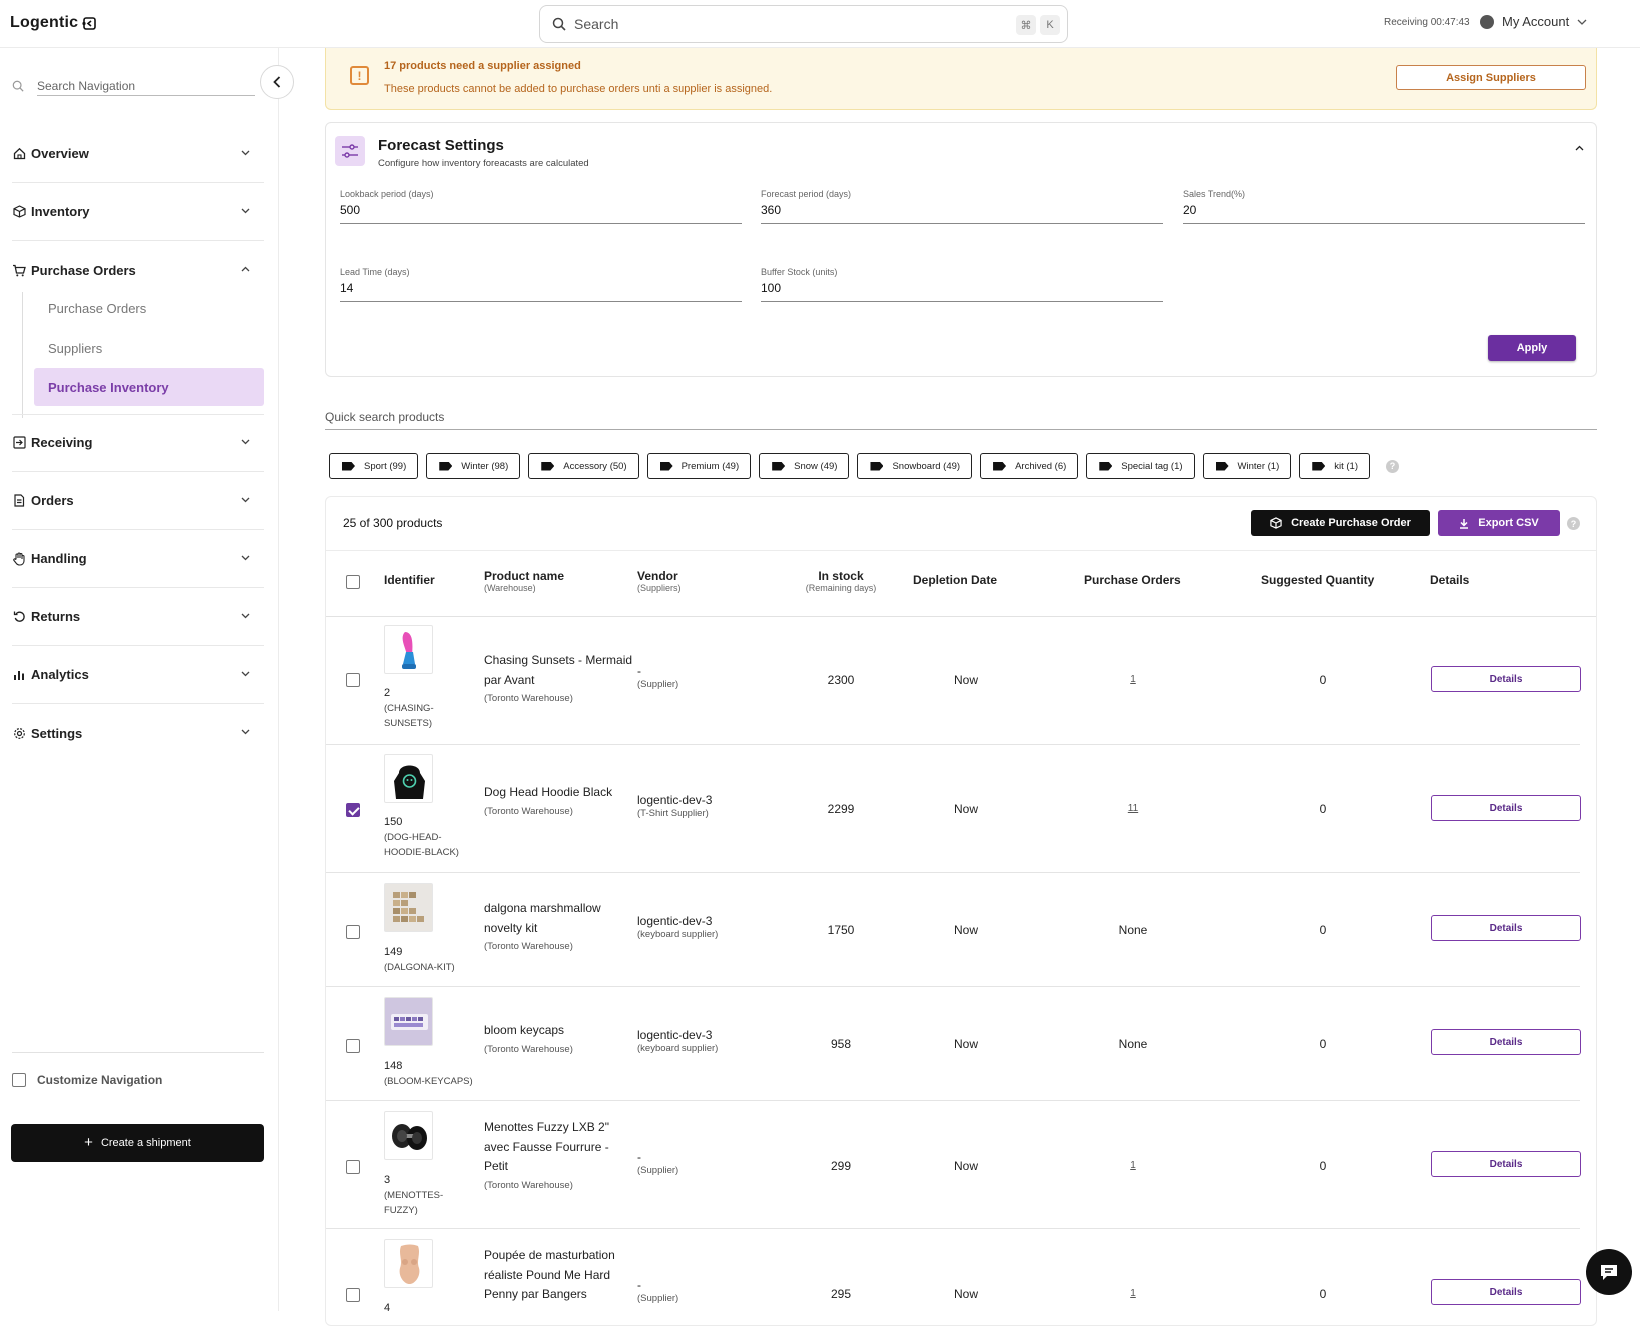  I want to click on product-identifier: 148 (BLOOM-KEYCAPS), so click(428, 1074).